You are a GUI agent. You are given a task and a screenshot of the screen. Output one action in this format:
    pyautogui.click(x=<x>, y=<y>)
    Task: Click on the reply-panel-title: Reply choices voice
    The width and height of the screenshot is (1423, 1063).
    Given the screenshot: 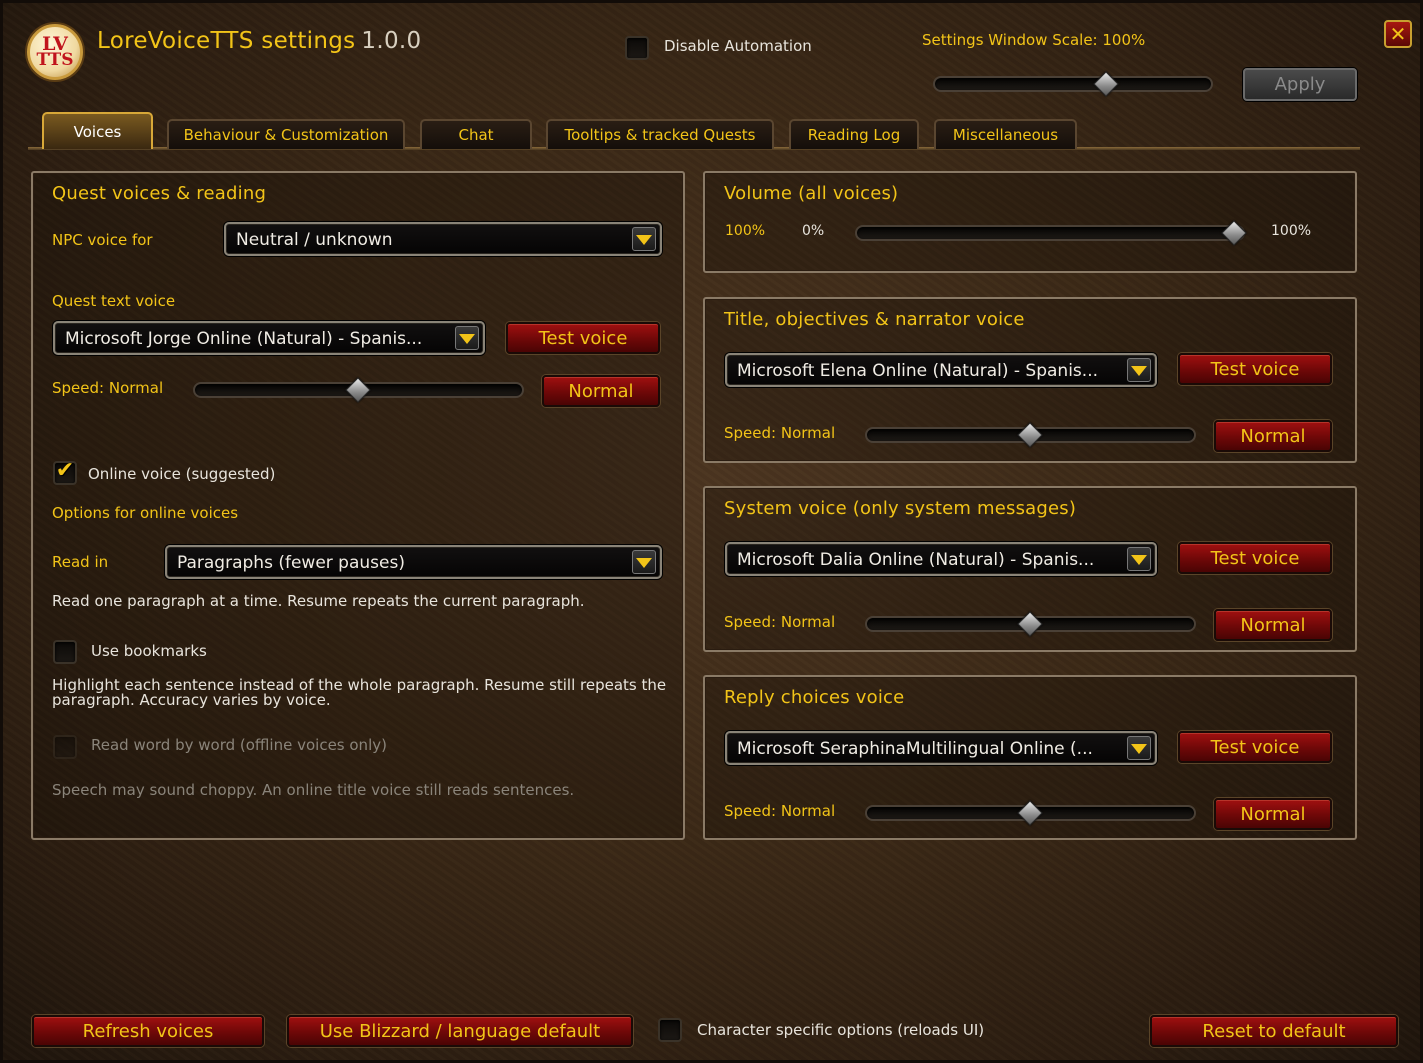 What is the action you would take?
    pyautogui.click(x=814, y=697)
    